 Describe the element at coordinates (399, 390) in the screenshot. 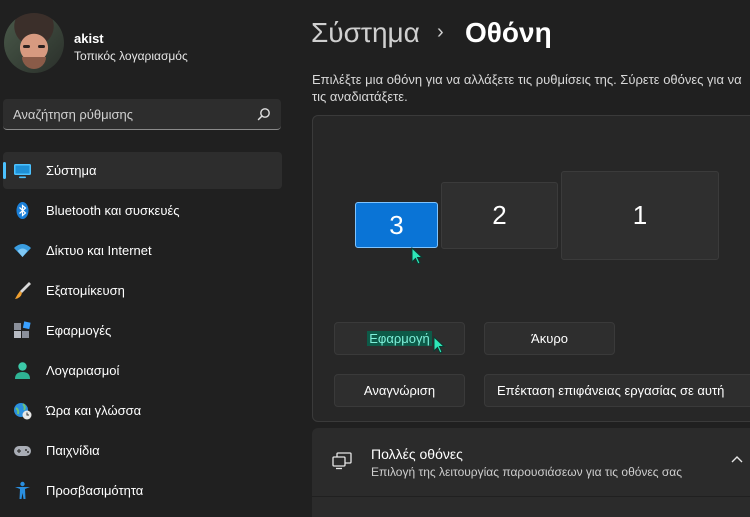

I see `identify-button: Αναγνώριση` at that location.